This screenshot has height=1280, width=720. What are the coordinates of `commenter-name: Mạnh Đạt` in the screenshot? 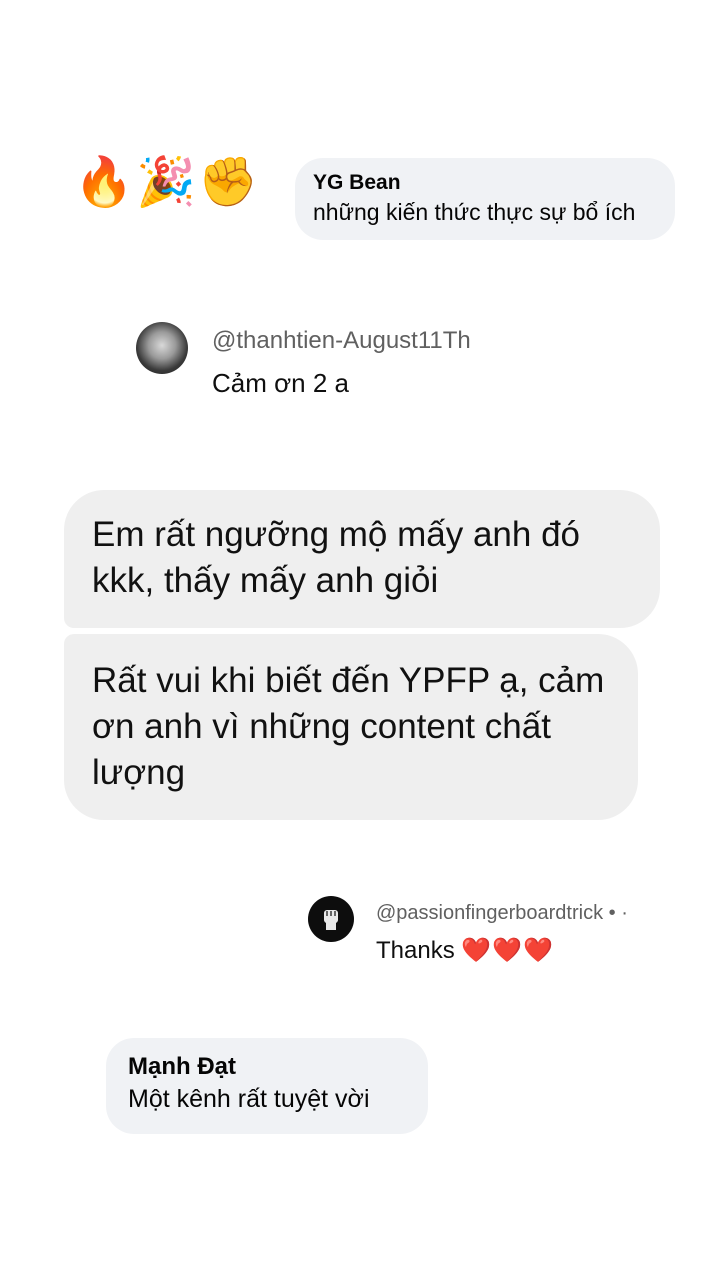 It's located at (267, 1067).